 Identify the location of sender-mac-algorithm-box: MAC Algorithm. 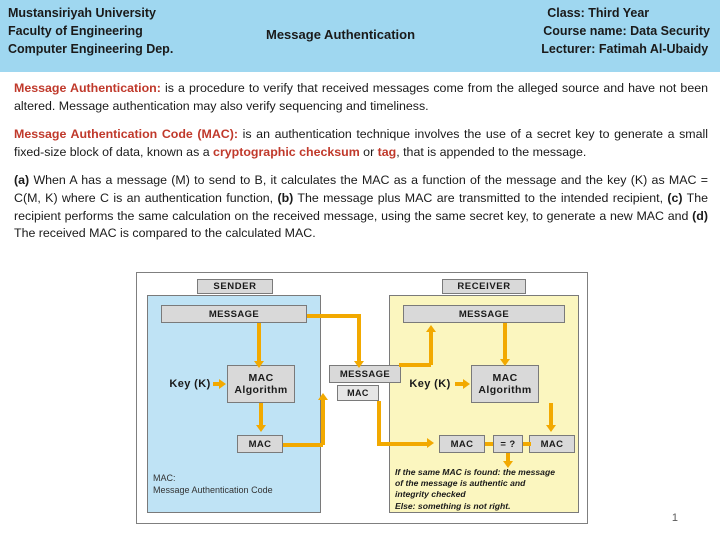
(261, 384).